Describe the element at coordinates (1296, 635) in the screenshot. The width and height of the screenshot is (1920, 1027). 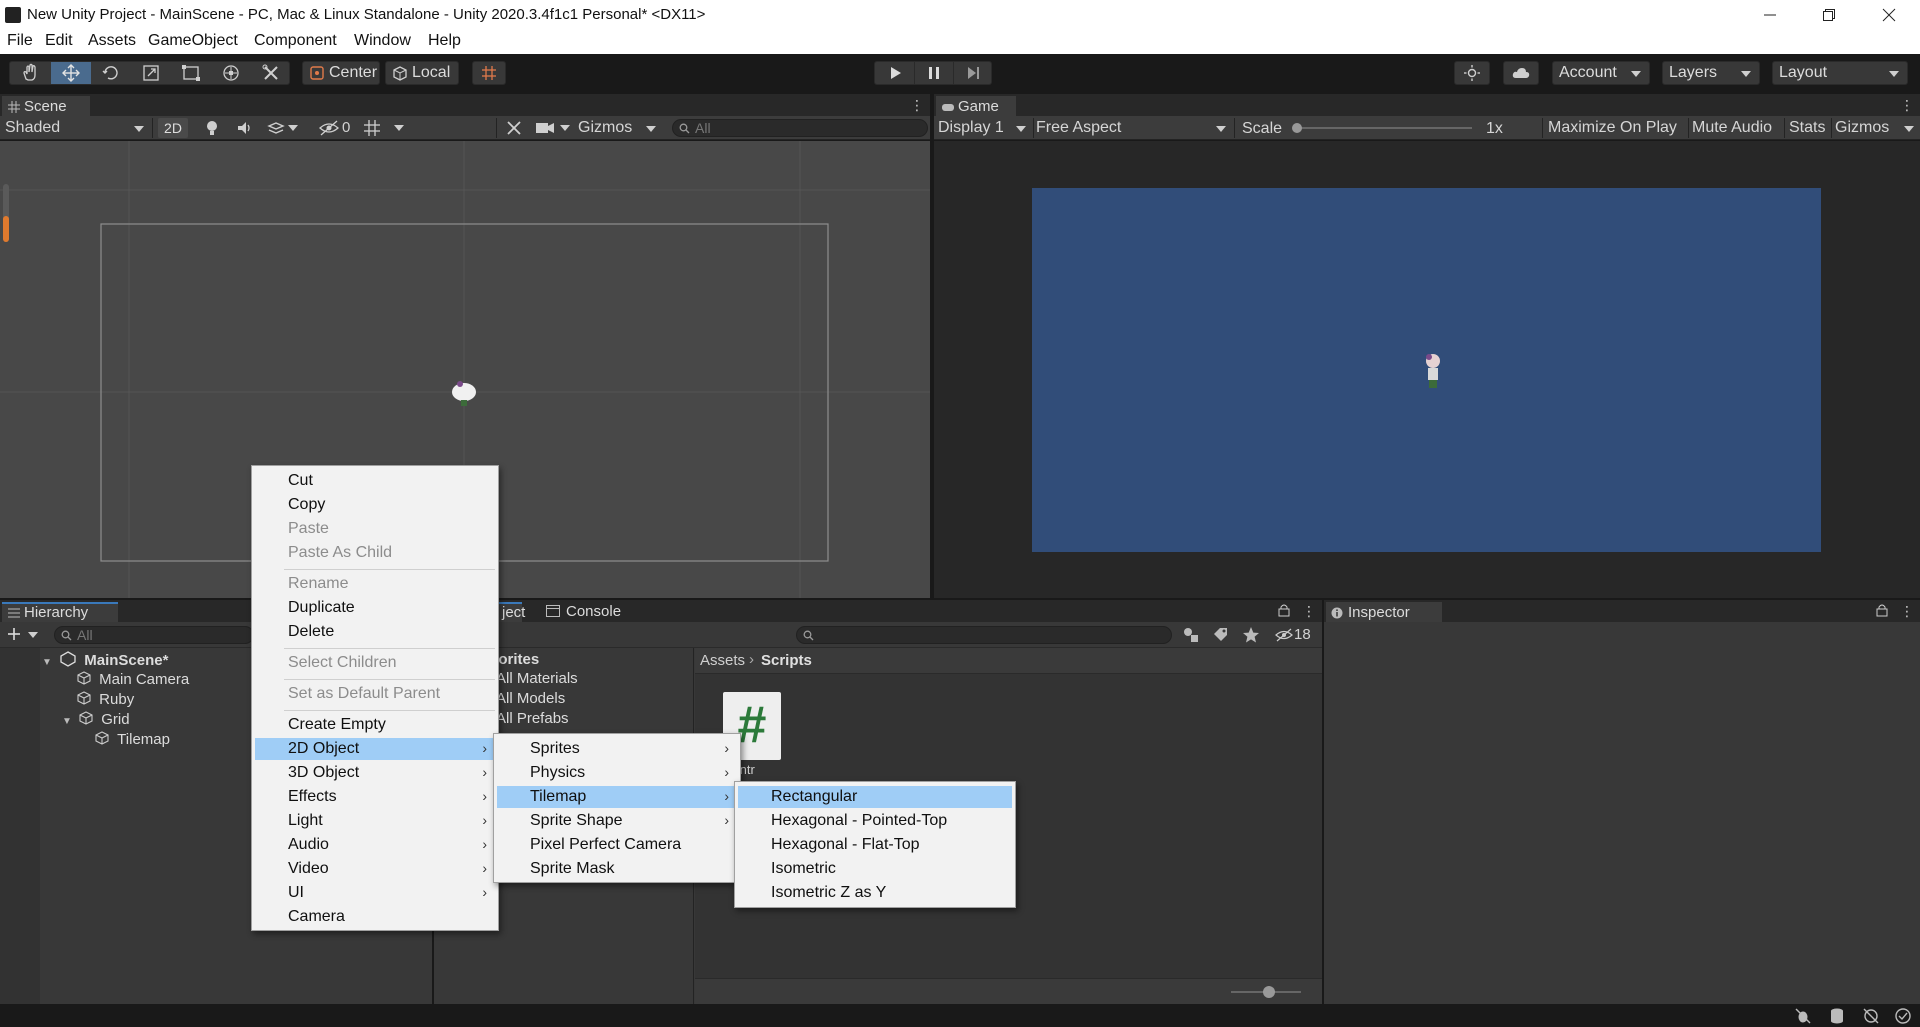
I see `hidden-packages-toggle: 18` at that location.